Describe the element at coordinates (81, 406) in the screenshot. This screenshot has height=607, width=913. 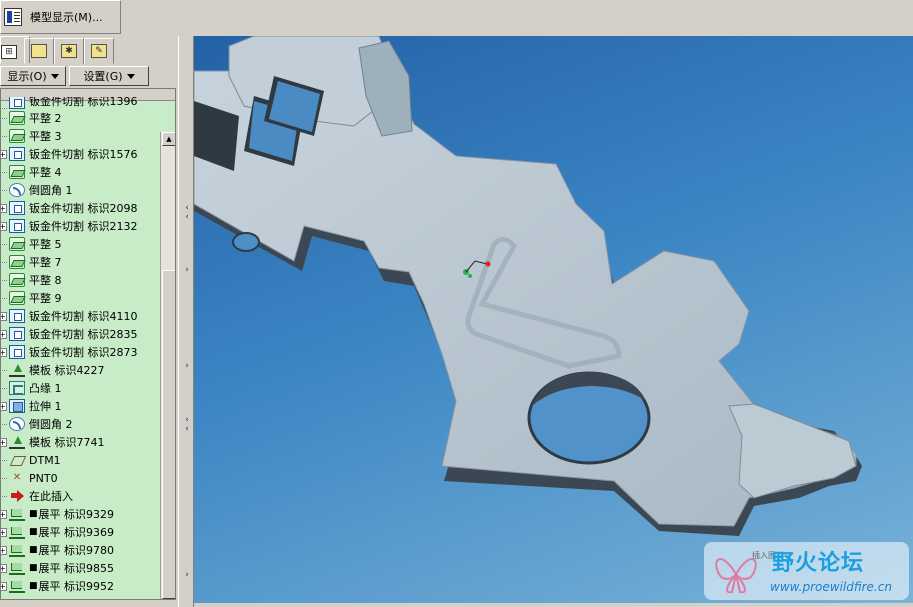
I see `tree-item: + 拉伸 1` at that location.